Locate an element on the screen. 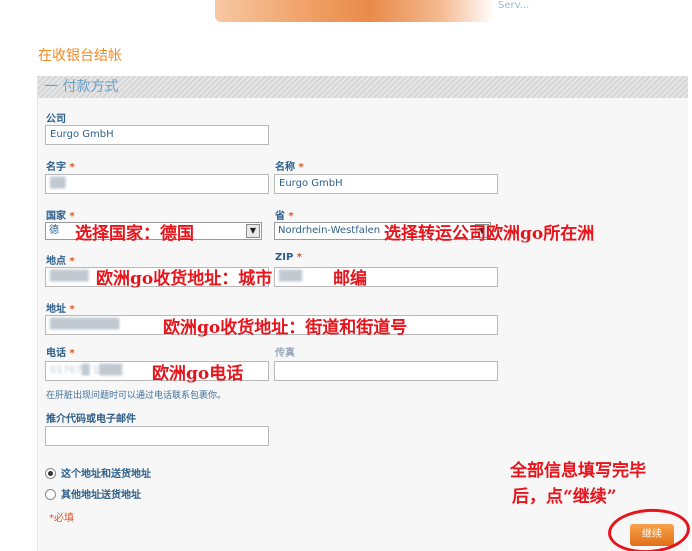  country-value: 德 is located at coordinates (54, 230).